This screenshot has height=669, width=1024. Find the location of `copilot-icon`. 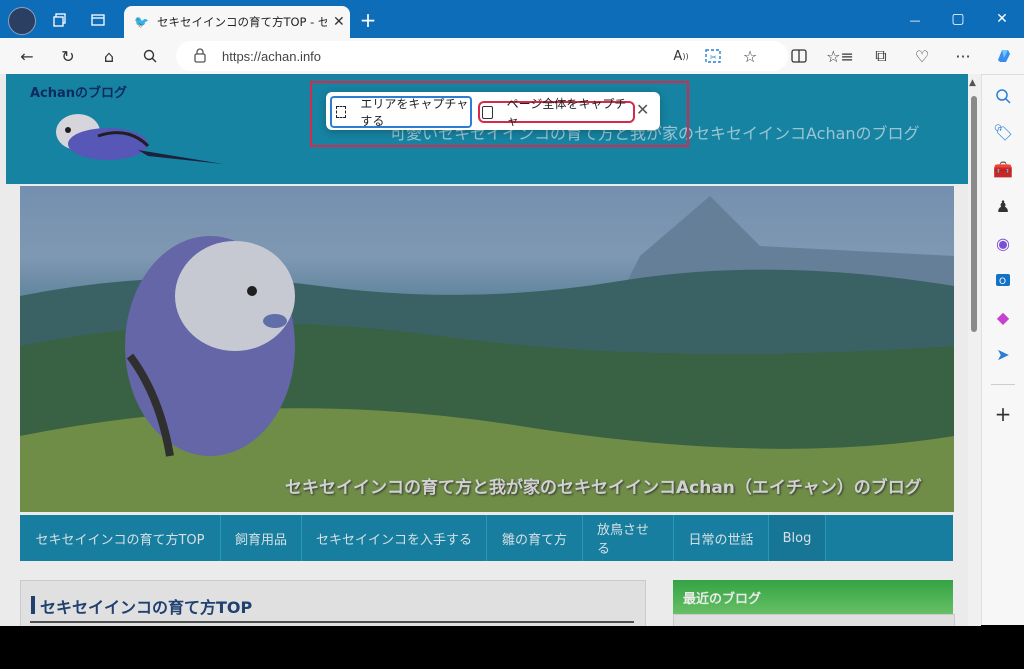

copilot-icon is located at coordinates (1004, 56).